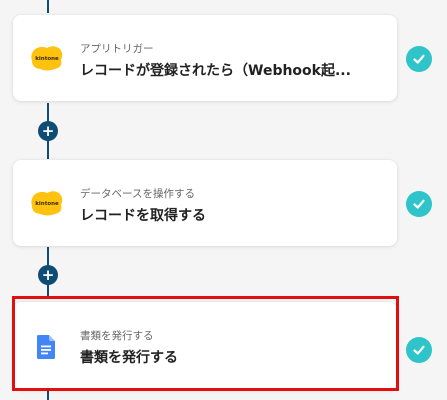 Image resolution: width=447 pixels, height=400 pixels. What do you see at coordinates (48, 348) in the screenshot?
I see `google-docs-icon` at bounding box center [48, 348].